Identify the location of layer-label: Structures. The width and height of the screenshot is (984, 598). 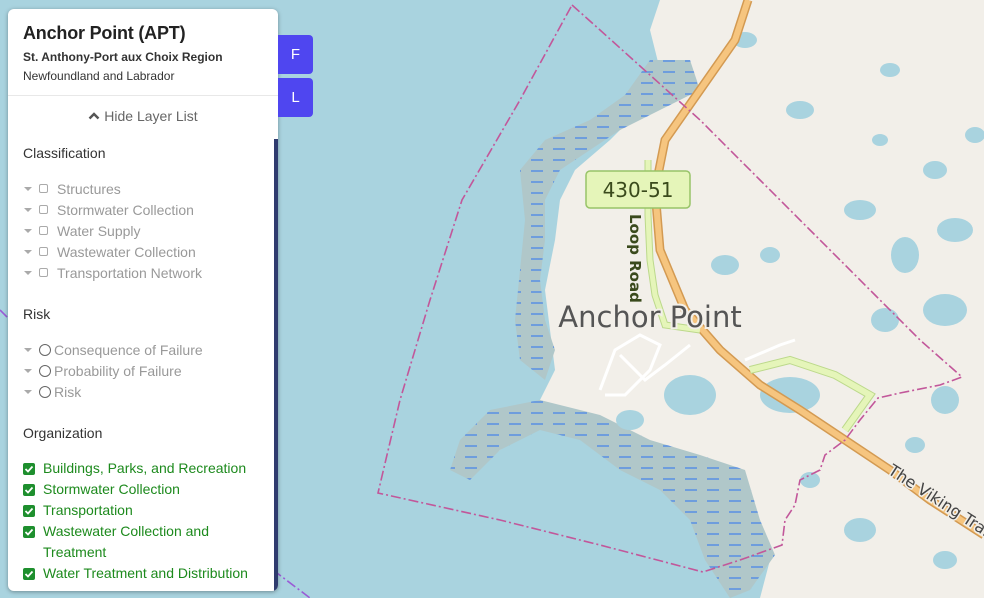
(89, 188).